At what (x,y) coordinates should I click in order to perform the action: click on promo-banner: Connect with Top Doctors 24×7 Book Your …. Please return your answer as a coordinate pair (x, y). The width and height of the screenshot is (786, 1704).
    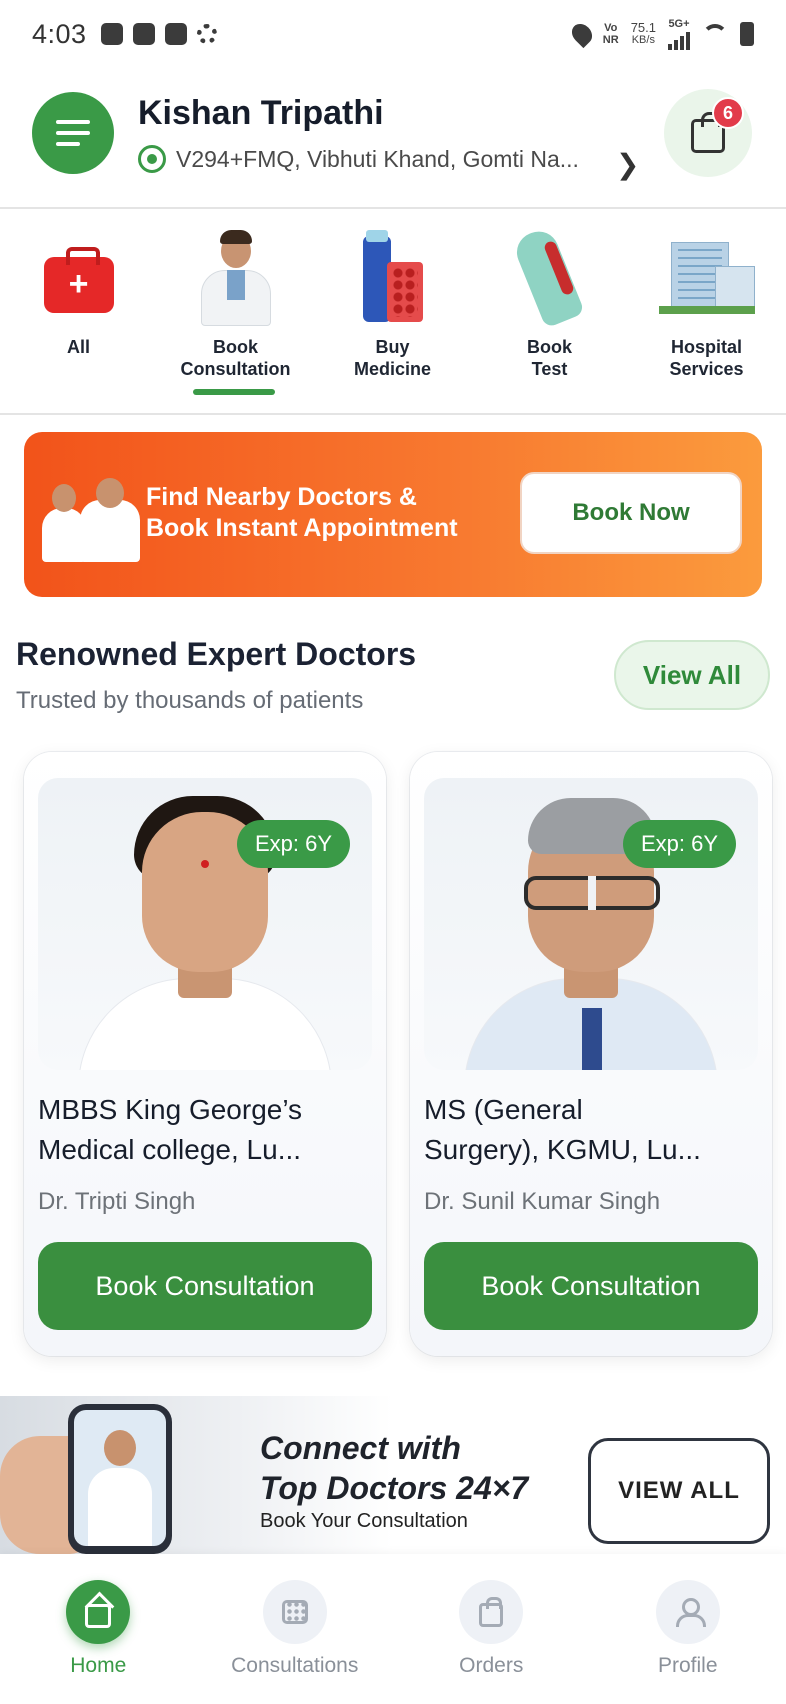
    Looking at the image, I should click on (393, 1475).